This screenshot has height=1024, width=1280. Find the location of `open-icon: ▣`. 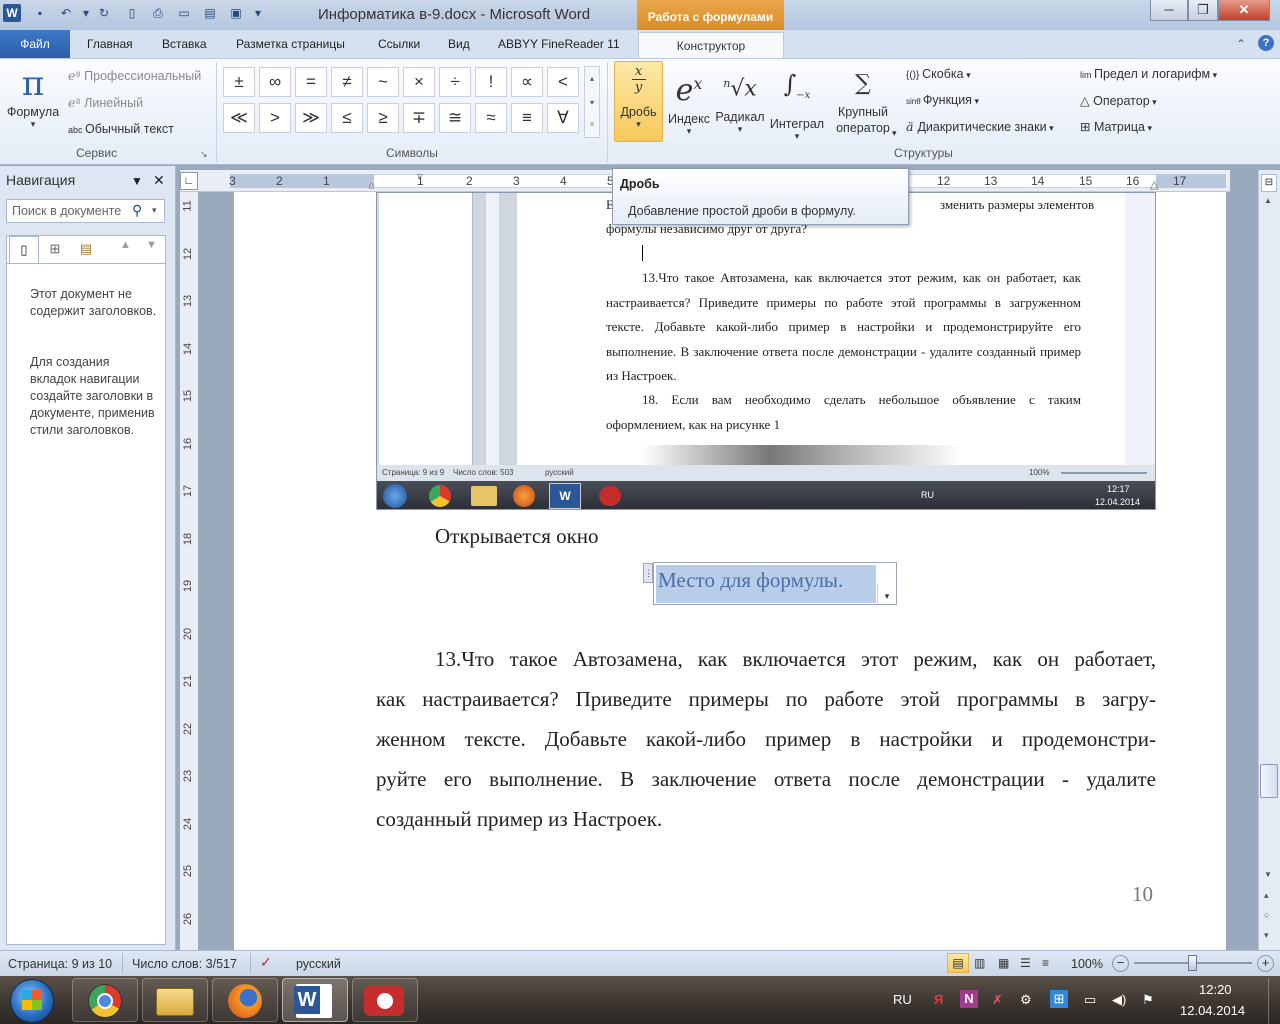

open-icon: ▣ is located at coordinates (236, 13).